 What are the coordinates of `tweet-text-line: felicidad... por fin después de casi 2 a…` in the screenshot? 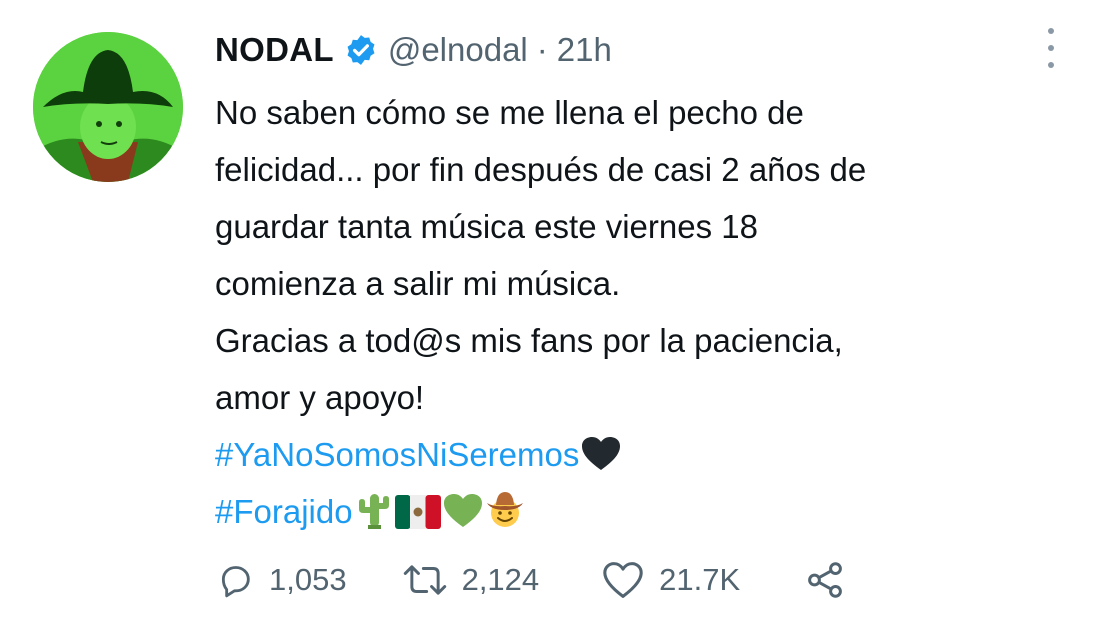 It's located at (541, 169).